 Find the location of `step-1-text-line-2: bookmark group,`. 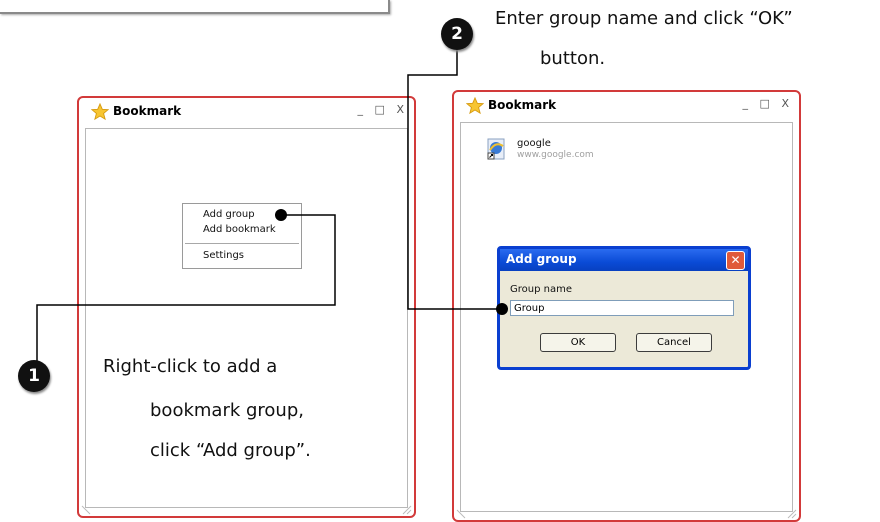

step-1-text-line-2: bookmark group, is located at coordinates (227, 410).